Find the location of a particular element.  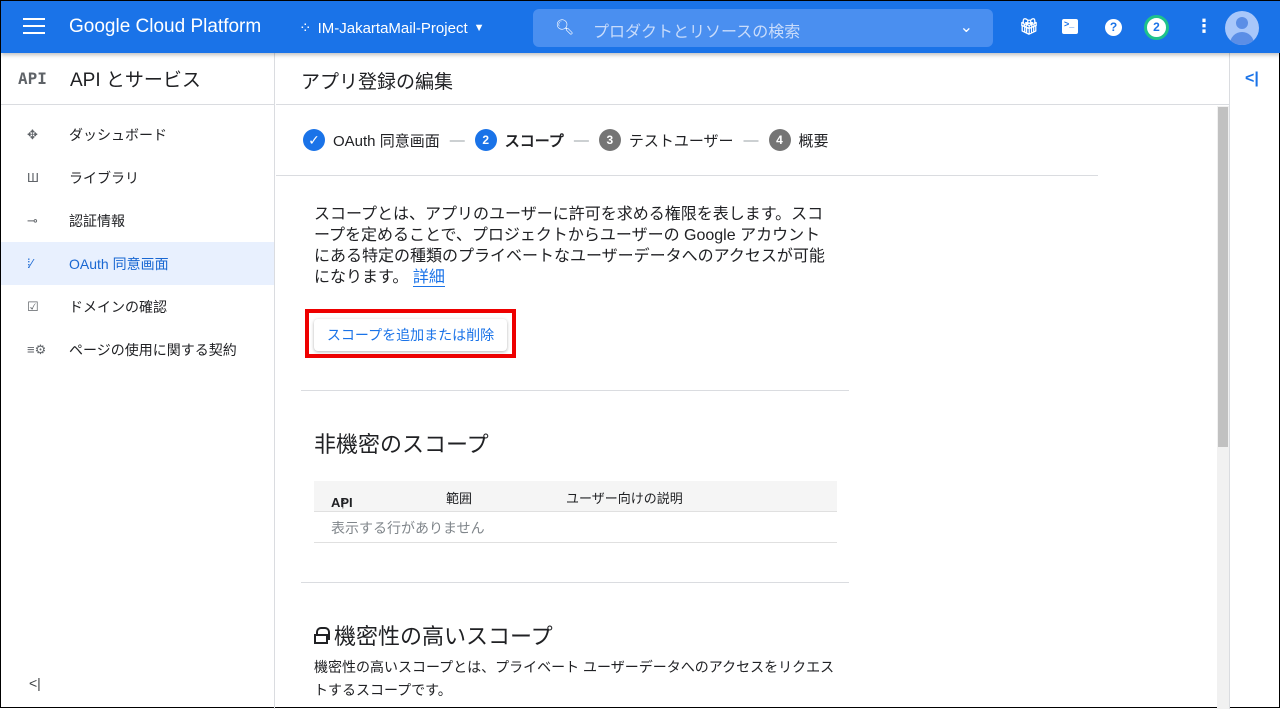

step-2-number: 2 is located at coordinates (485, 140).